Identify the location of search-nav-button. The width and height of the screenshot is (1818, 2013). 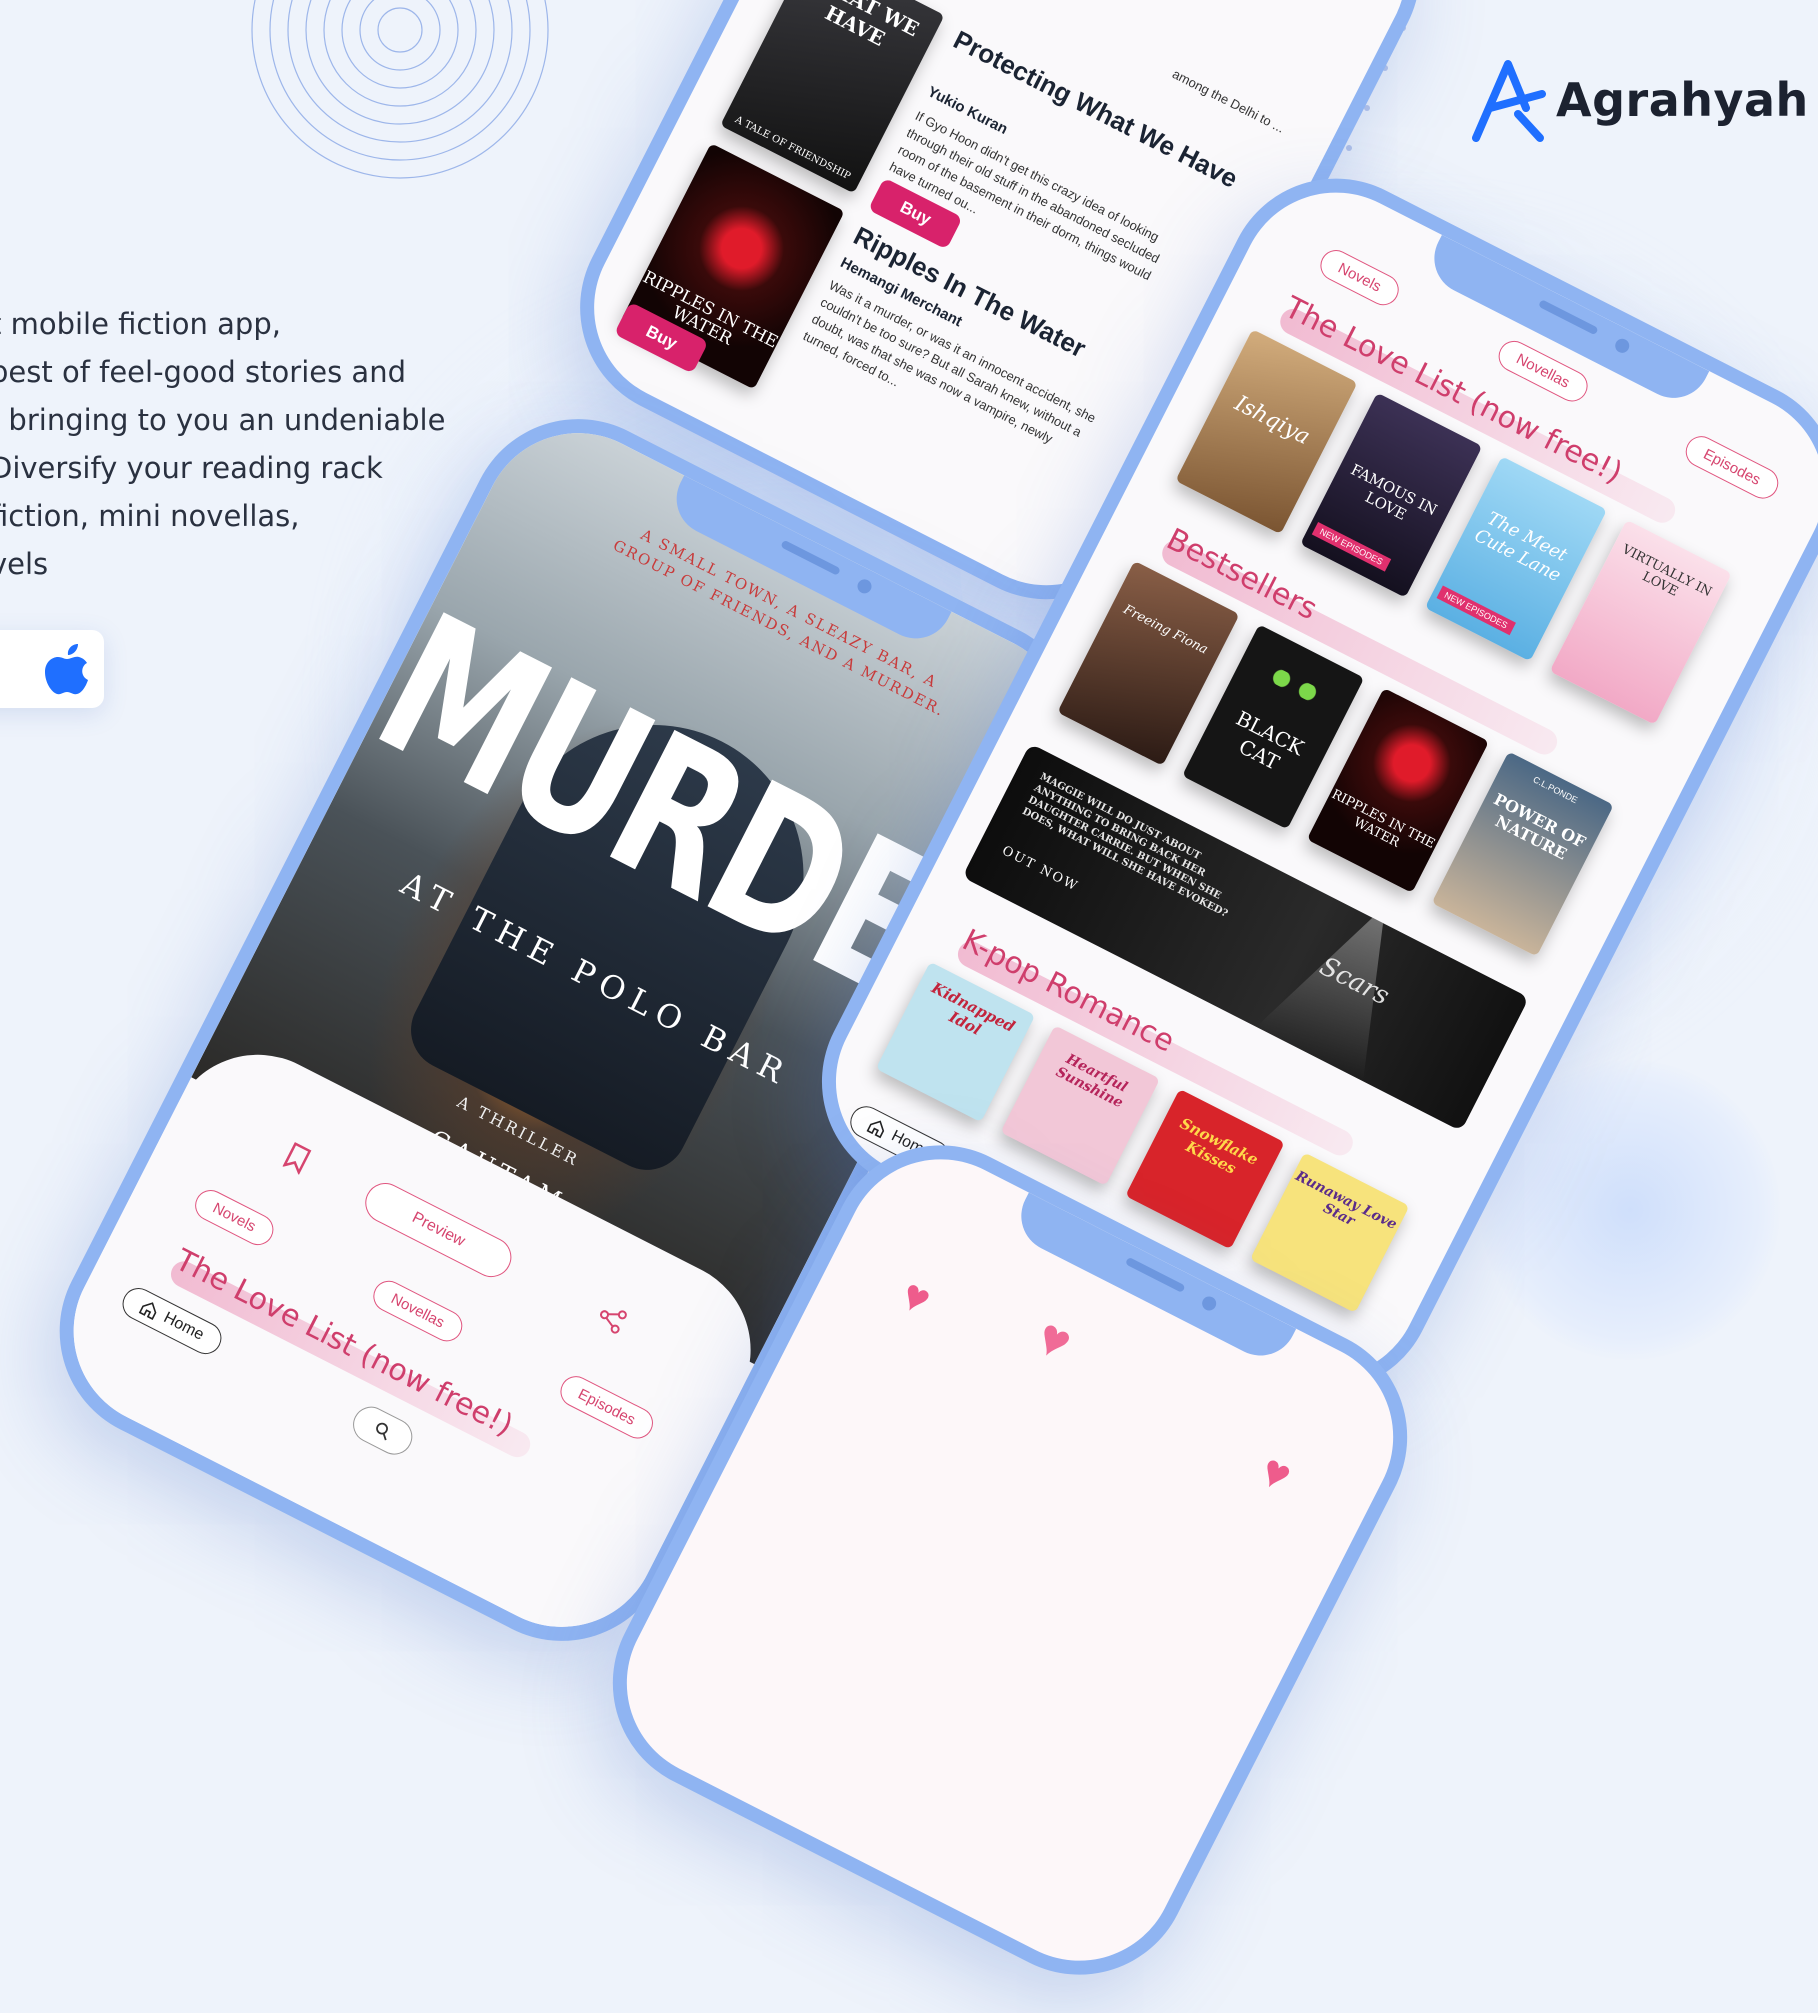
(382, 1430).